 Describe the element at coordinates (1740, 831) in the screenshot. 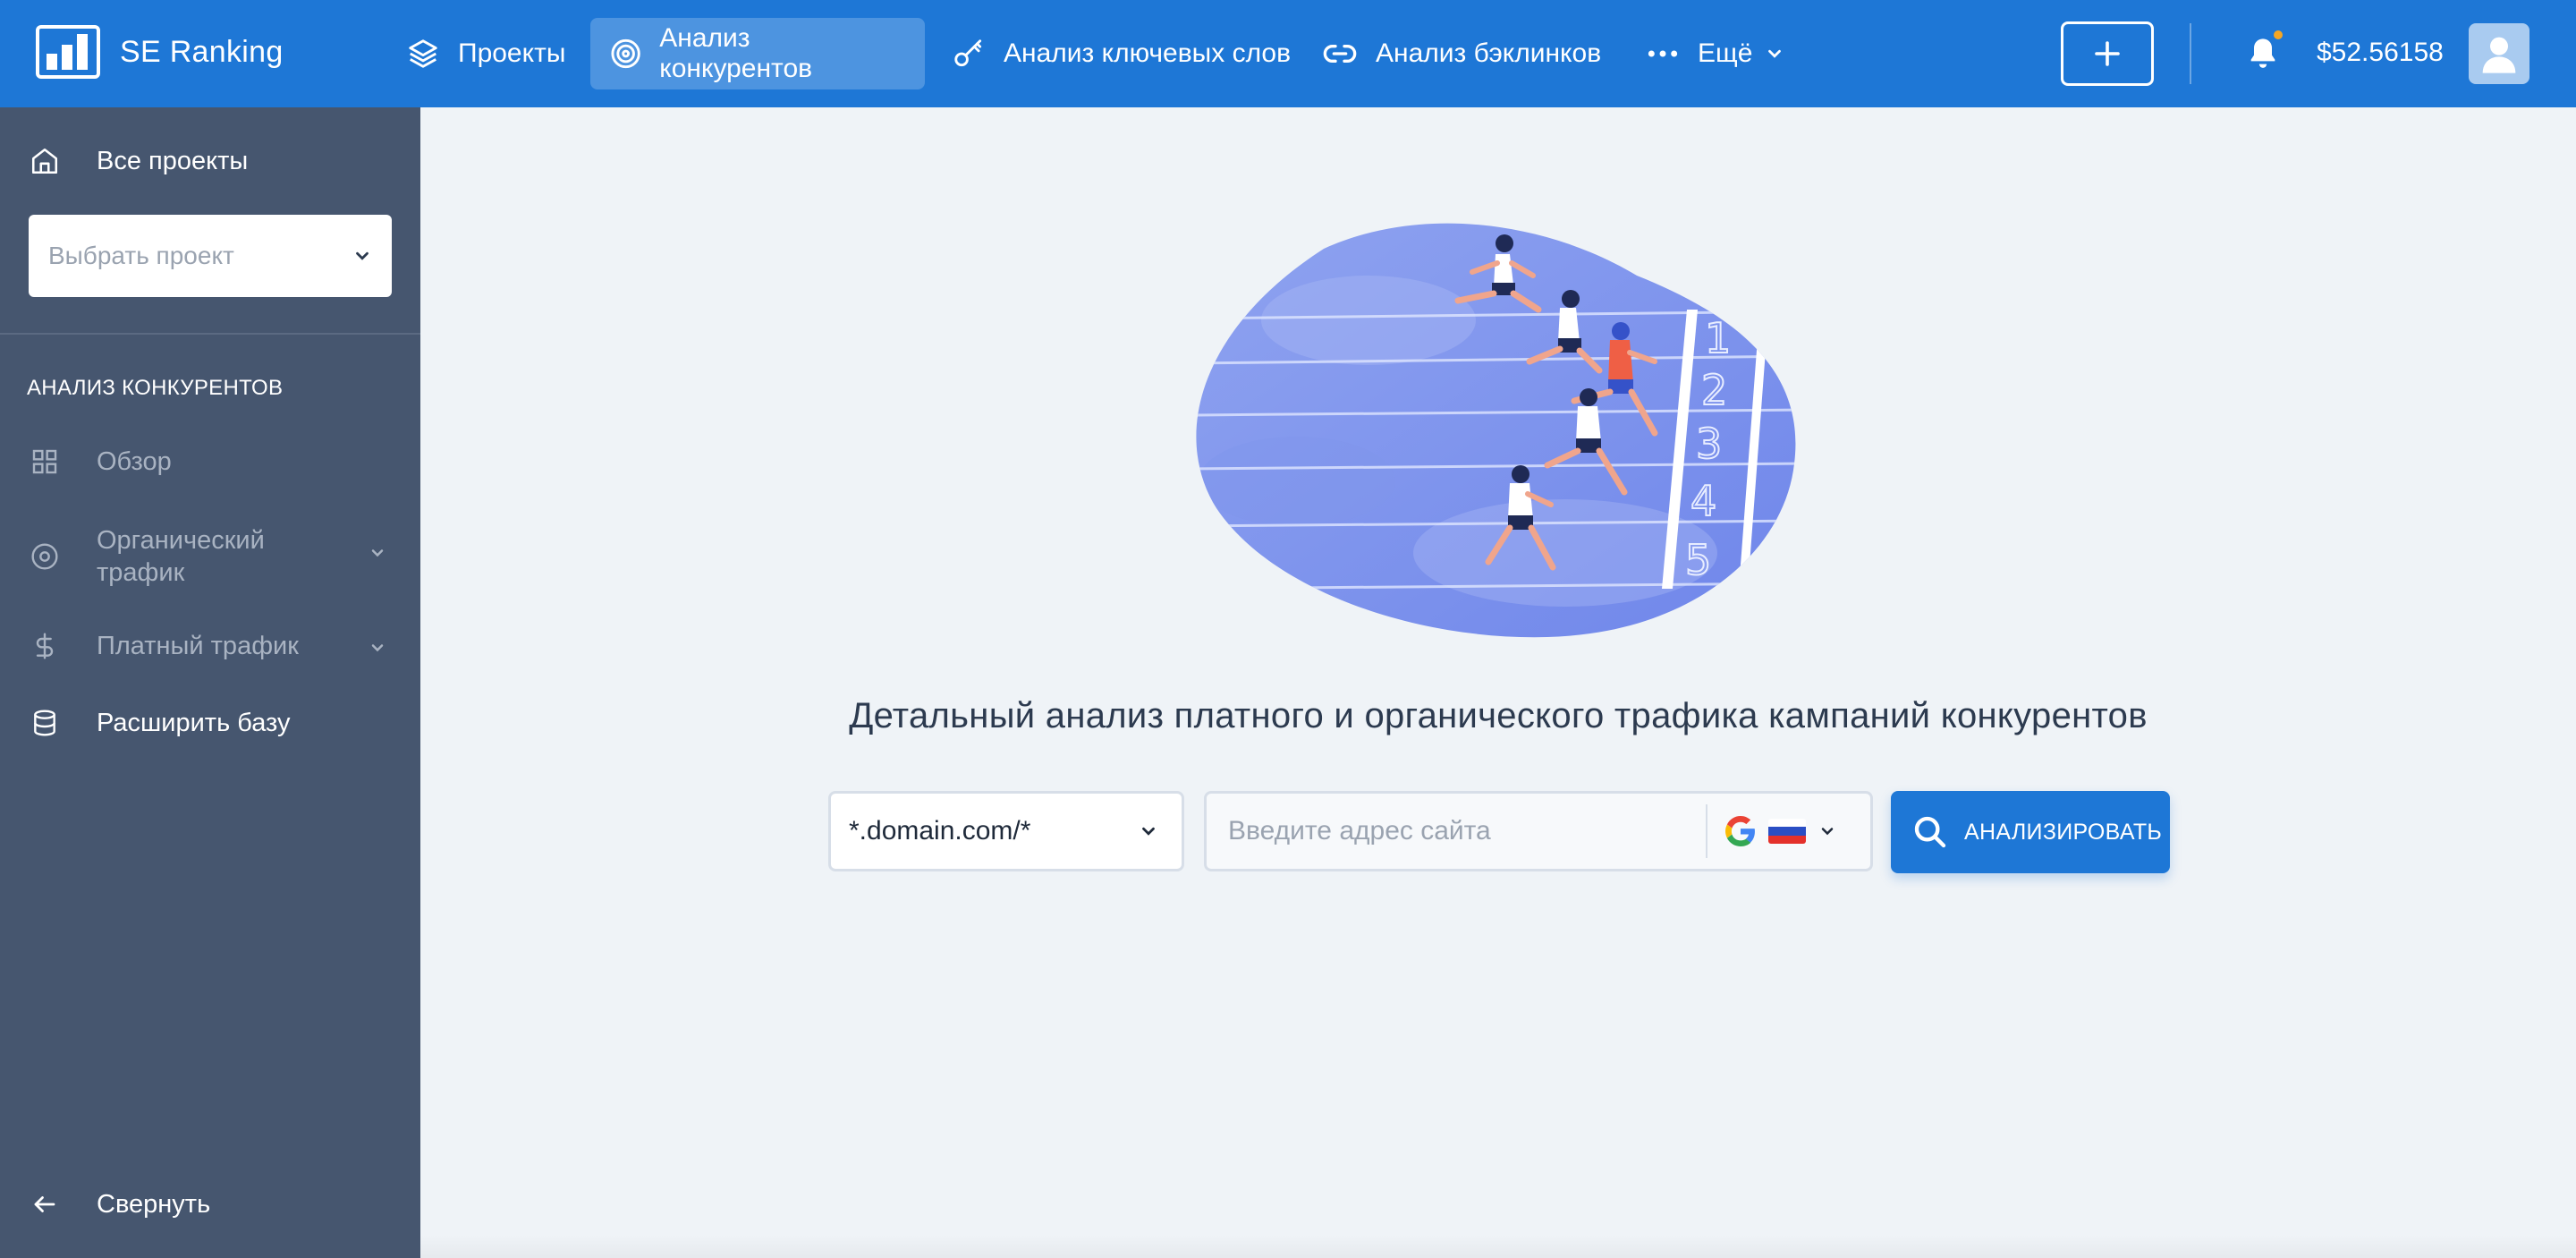

I see `google-icon` at that location.